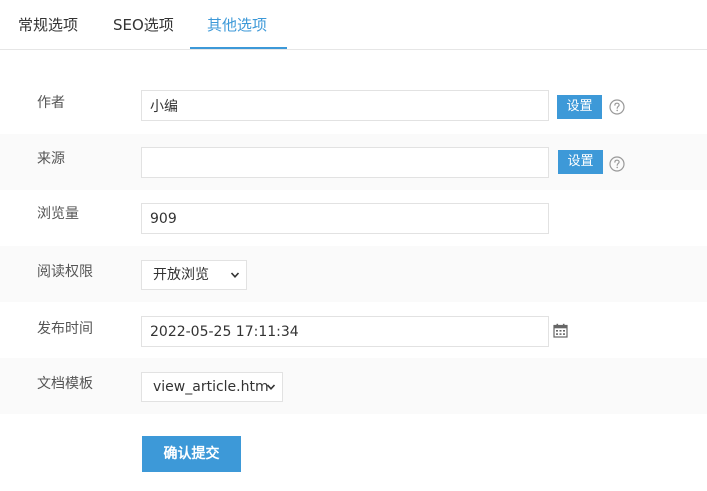 The height and width of the screenshot is (491, 707). I want to click on submit-button: 确认提交, so click(191, 454).